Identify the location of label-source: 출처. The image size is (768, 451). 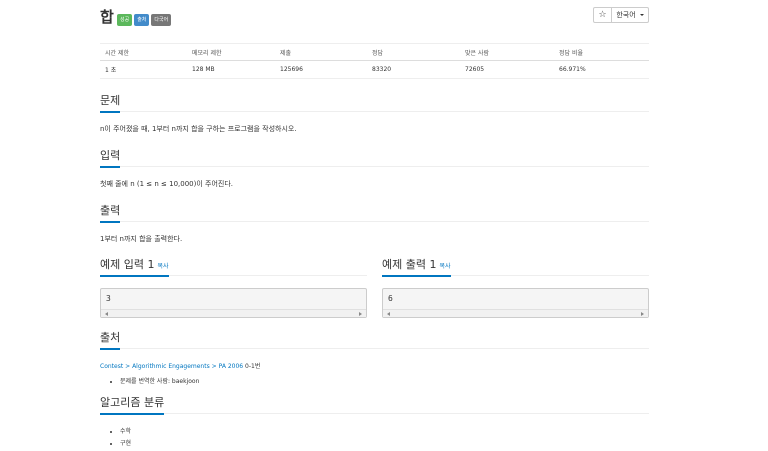
(142, 20).